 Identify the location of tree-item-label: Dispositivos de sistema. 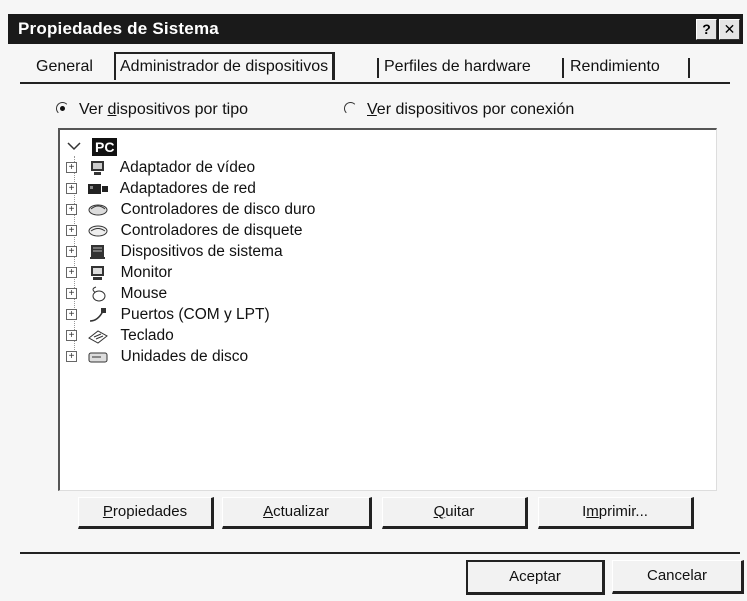
(201, 251).